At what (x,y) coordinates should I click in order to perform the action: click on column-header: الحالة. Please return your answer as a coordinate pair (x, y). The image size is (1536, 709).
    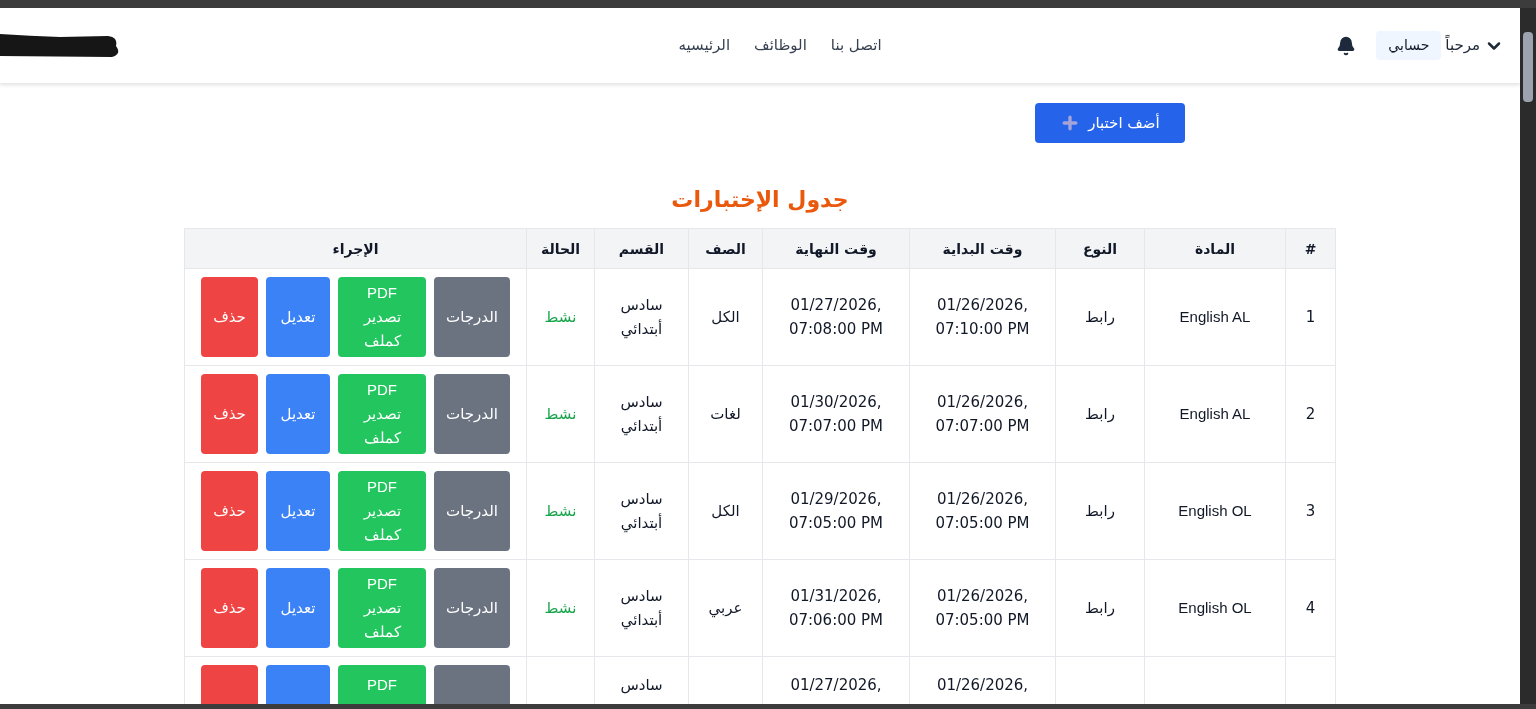
    Looking at the image, I should click on (560, 248).